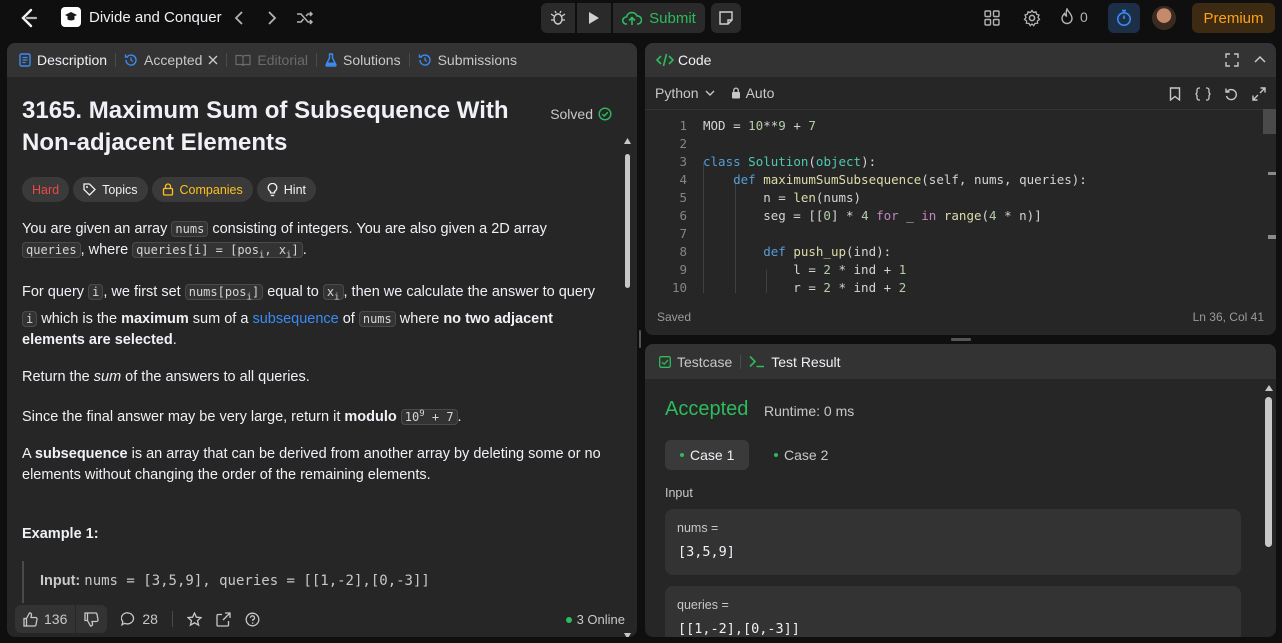  What do you see at coordinates (1032, 18) in the screenshot?
I see `settings-gear-icon` at bounding box center [1032, 18].